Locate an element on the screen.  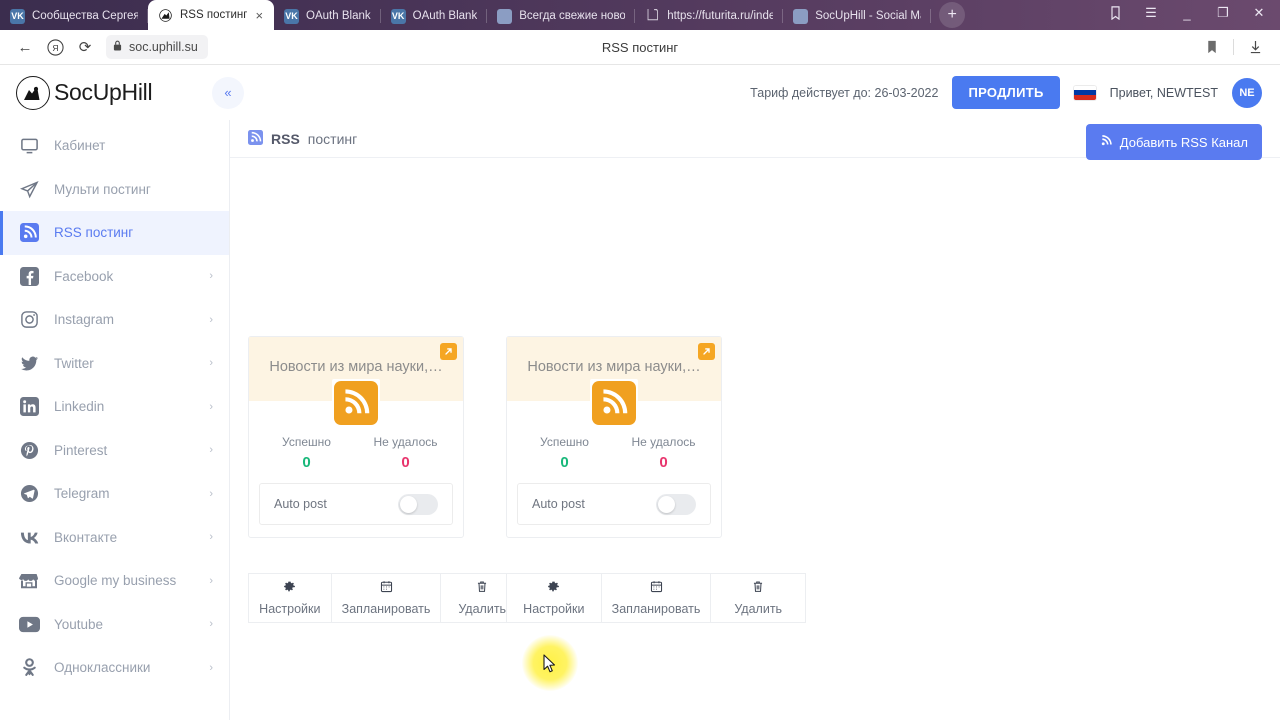
browser-tab: SocUpHill - Social Mar is located at coordinates (857, 16).